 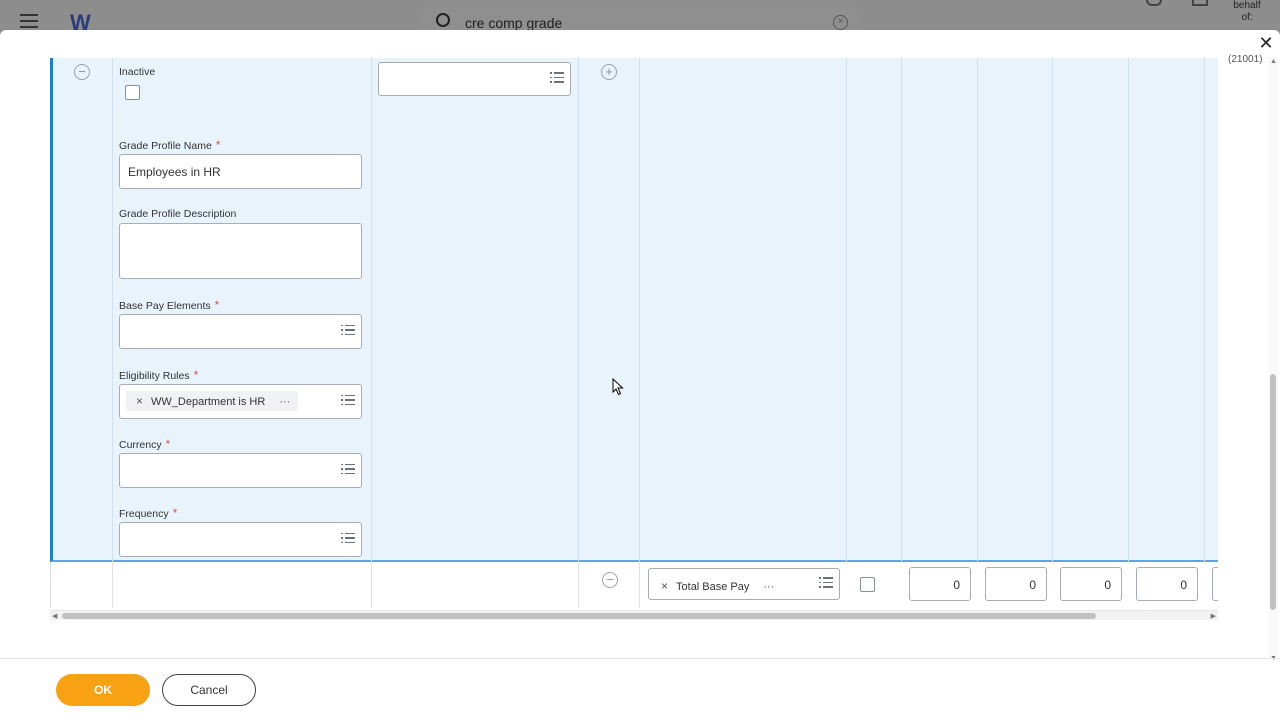 What do you see at coordinates (137, 72) in the screenshot?
I see `inactive-label: Inactive` at bounding box center [137, 72].